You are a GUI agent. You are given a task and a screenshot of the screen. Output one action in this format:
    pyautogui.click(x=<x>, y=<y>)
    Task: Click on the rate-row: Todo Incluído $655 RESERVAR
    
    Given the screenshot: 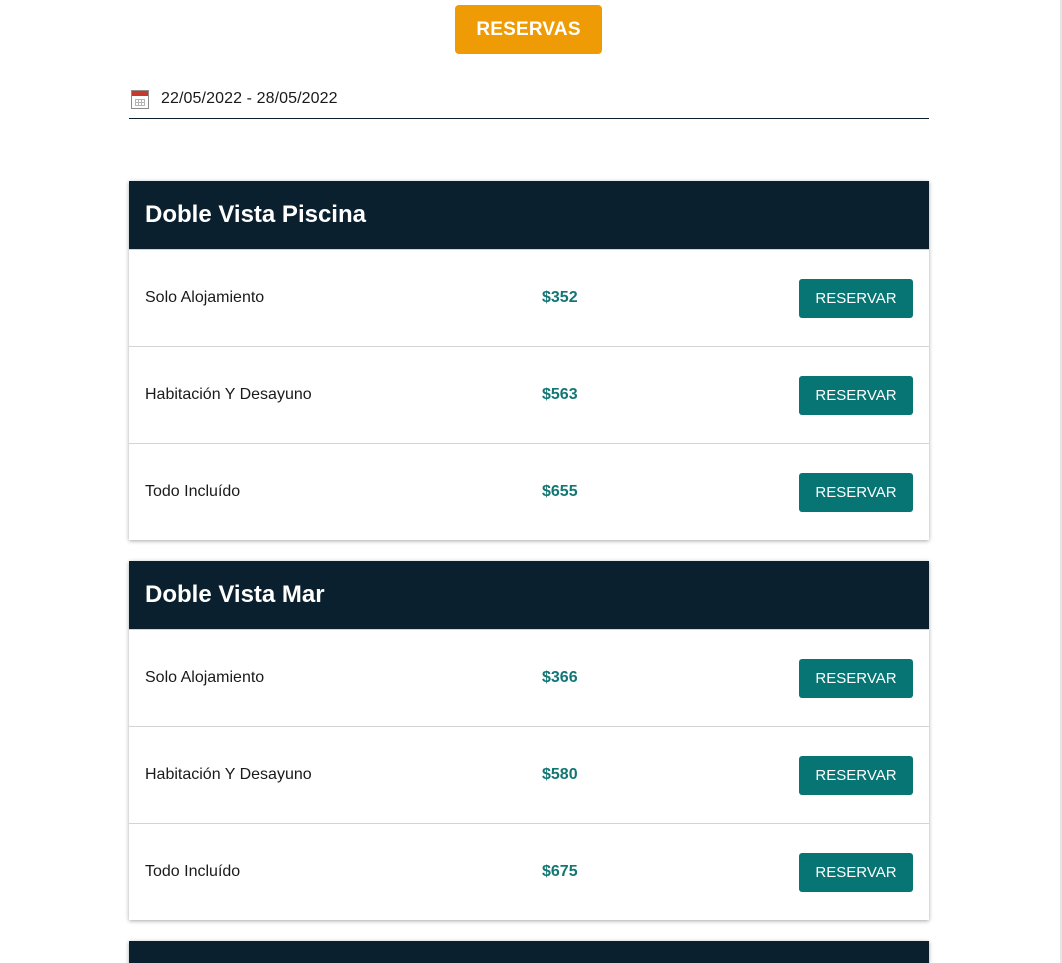 What is the action you would take?
    pyautogui.click(x=529, y=491)
    